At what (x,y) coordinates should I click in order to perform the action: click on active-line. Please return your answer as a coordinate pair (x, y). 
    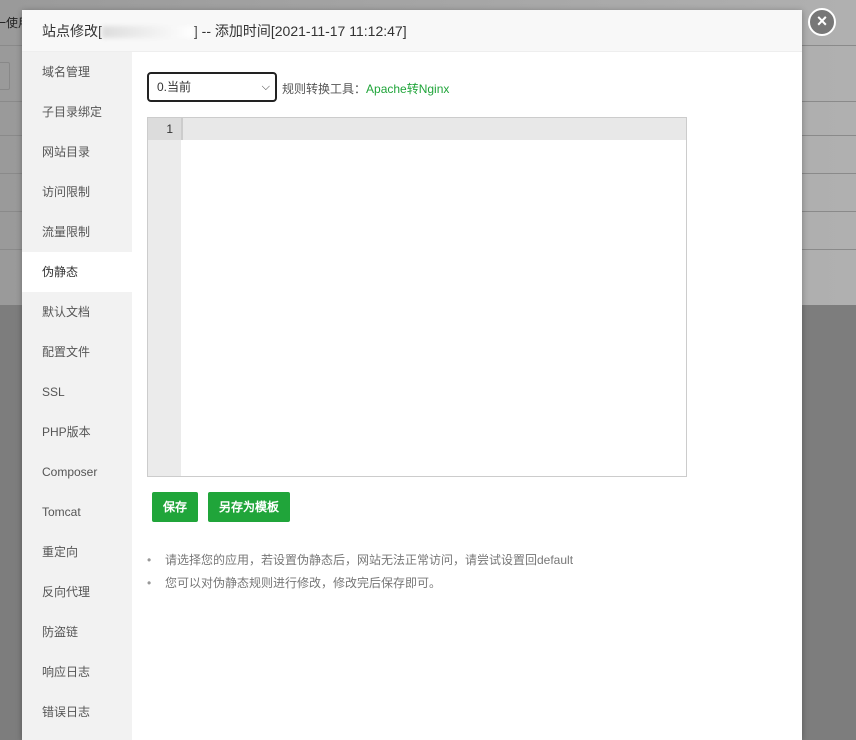
    Looking at the image, I should click on (433, 129).